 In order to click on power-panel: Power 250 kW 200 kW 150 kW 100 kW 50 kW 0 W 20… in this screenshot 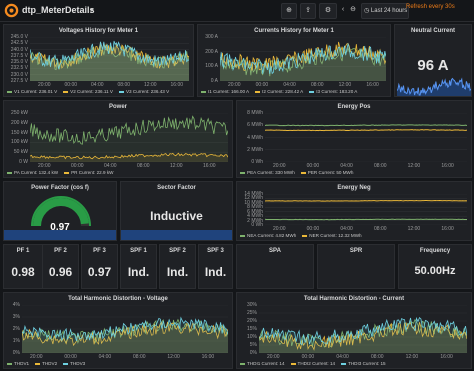, I will do `click(118, 139)`.